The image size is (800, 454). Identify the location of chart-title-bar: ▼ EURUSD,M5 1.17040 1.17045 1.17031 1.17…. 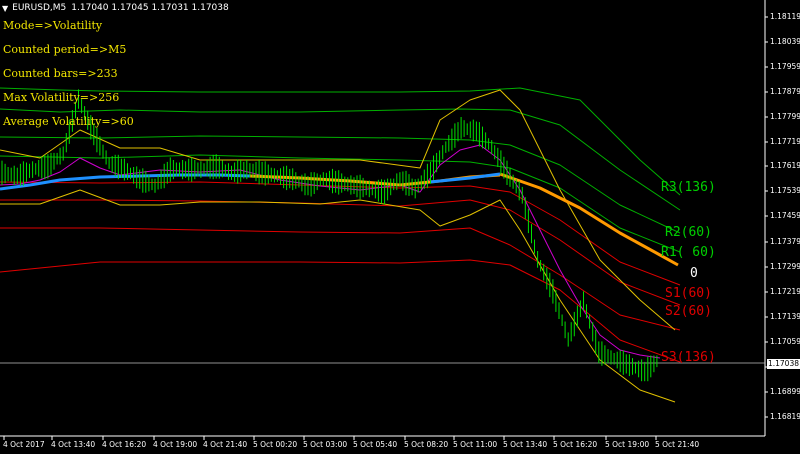
(115, 8).